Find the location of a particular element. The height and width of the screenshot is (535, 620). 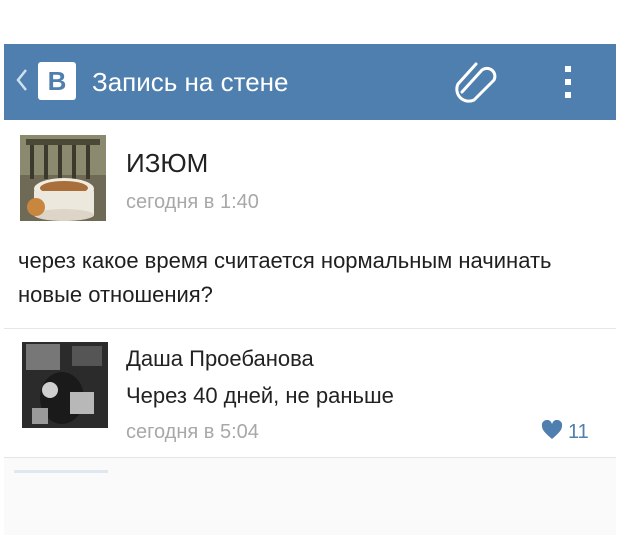

post-author-avatar is located at coordinates (63, 178).